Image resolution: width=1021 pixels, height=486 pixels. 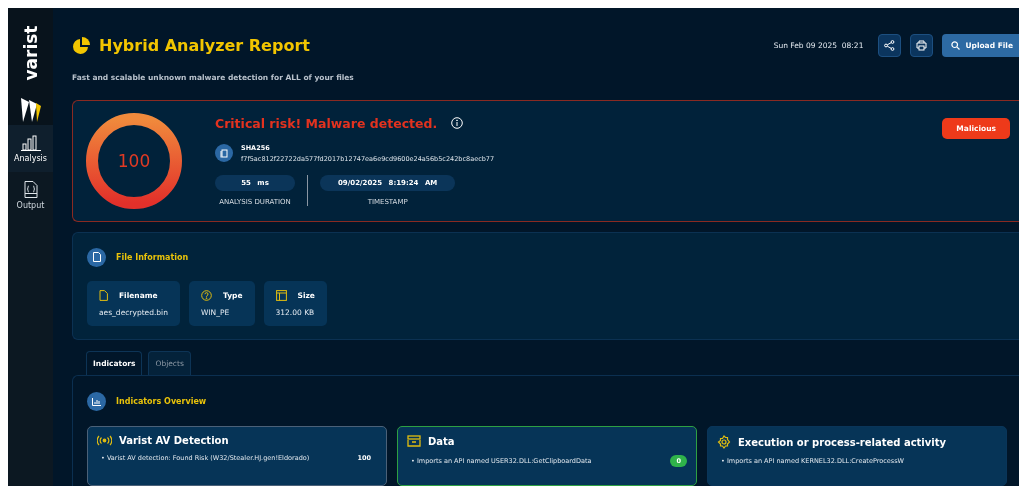 What do you see at coordinates (96, 401) in the screenshot?
I see `chart-icon` at bounding box center [96, 401].